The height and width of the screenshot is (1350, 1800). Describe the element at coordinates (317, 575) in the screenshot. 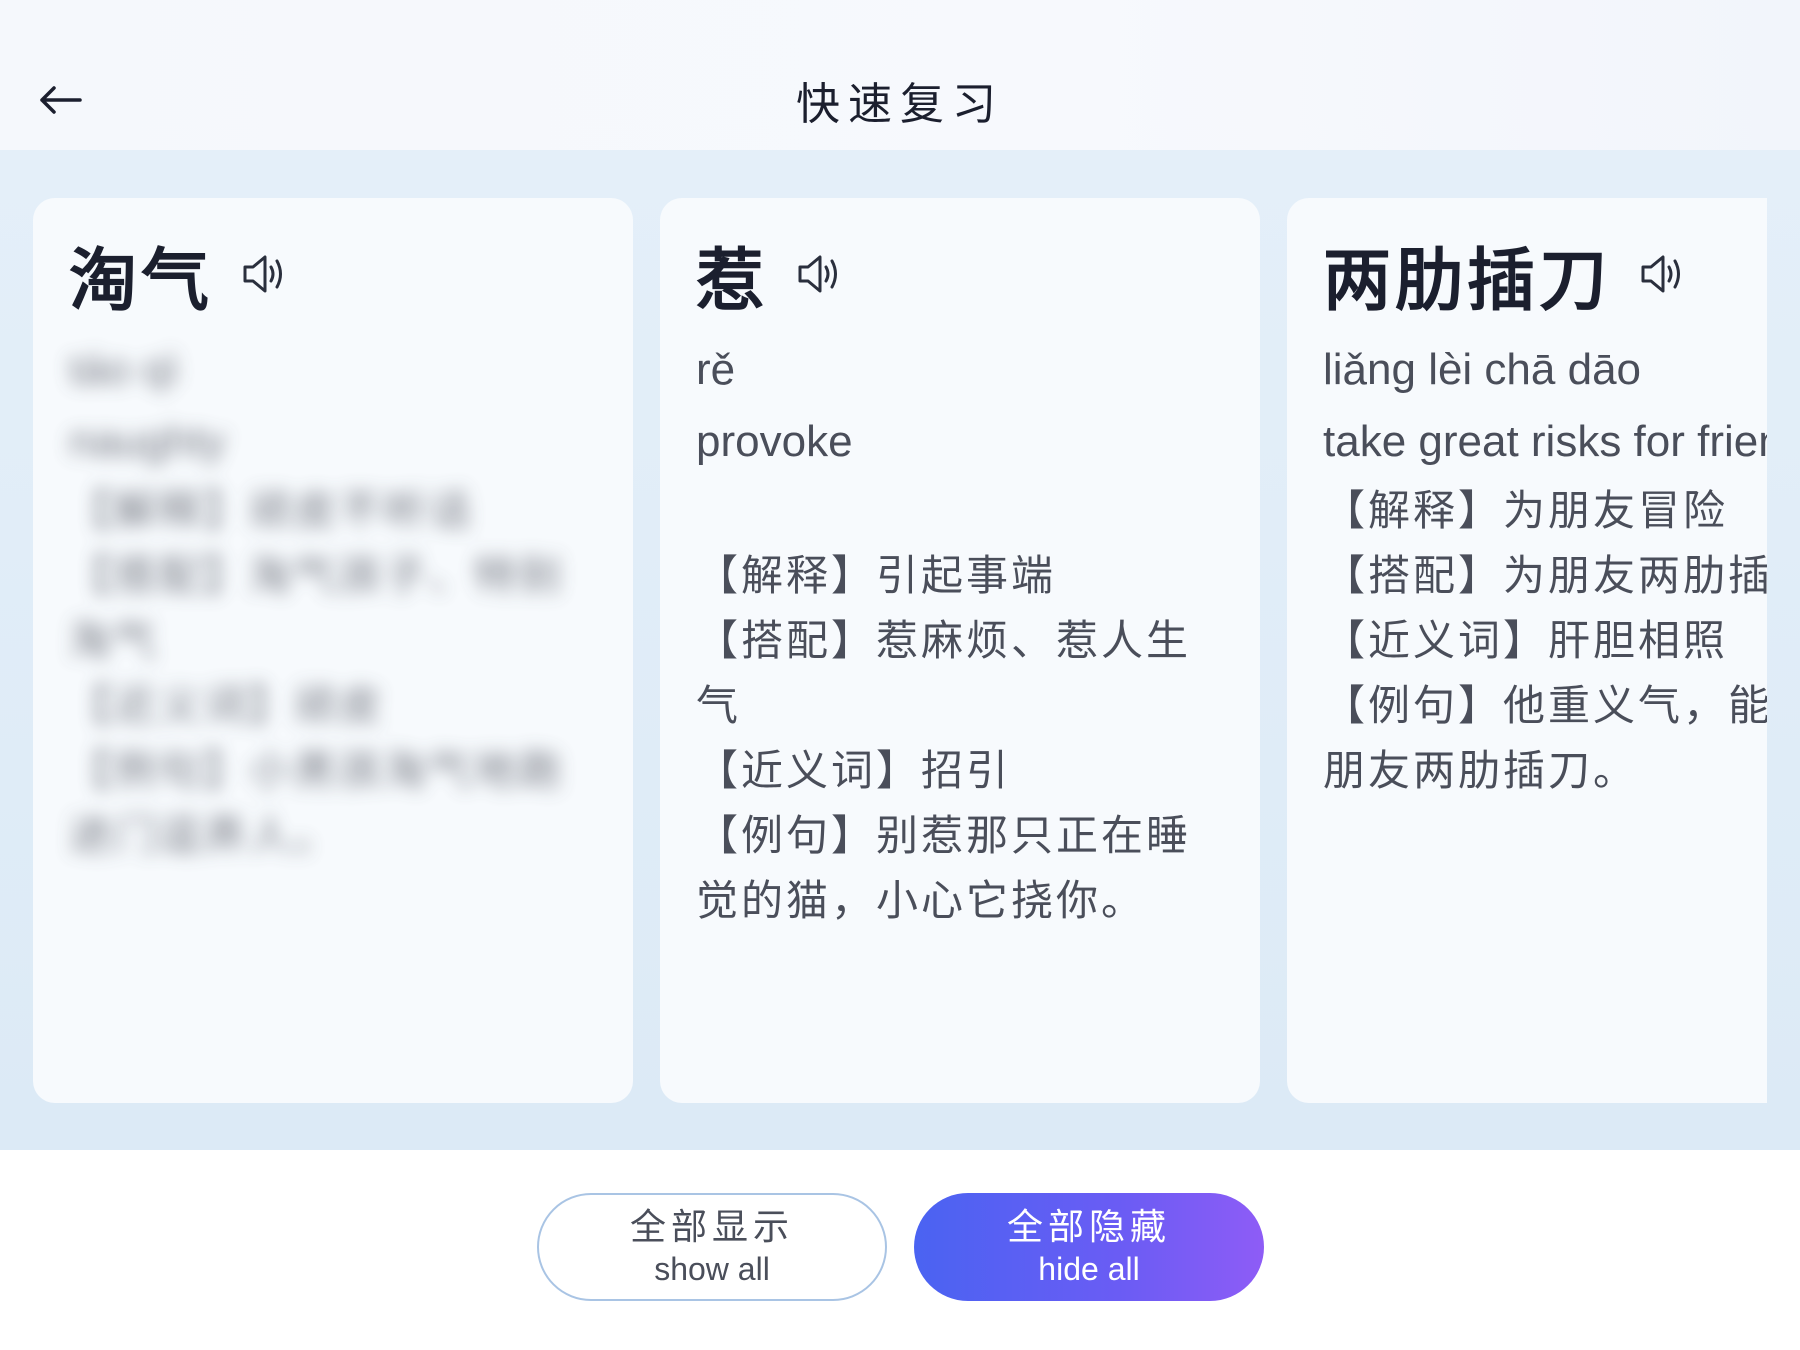

I see `detail-line: 【搭配】淘气孩子、特别` at that location.